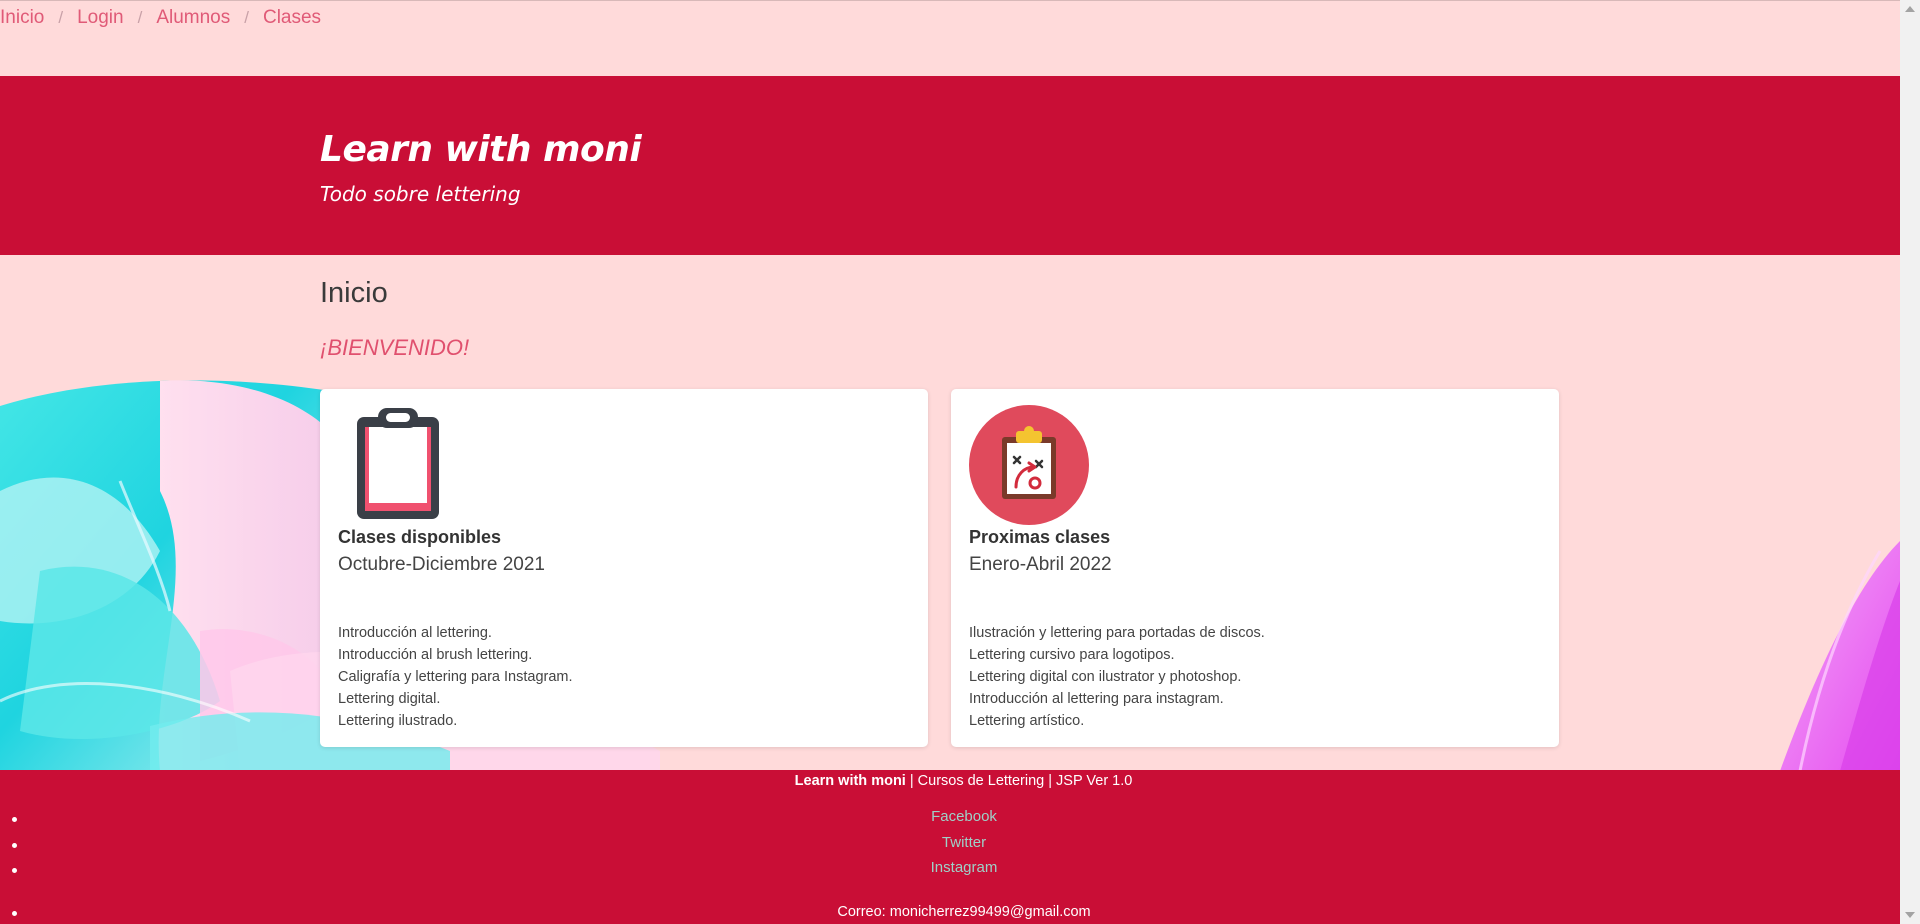  I want to click on list-item: Lettering artístico., so click(1027, 721).